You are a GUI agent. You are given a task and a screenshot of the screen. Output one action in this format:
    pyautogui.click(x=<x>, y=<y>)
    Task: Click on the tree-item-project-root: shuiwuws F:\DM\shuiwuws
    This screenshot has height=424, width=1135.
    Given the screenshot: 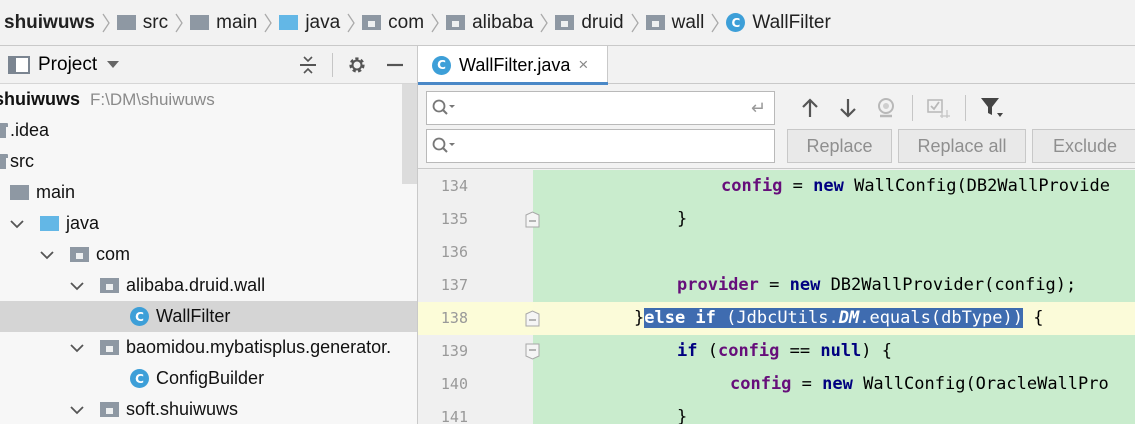 What is the action you would take?
    pyautogui.click(x=208, y=99)
    